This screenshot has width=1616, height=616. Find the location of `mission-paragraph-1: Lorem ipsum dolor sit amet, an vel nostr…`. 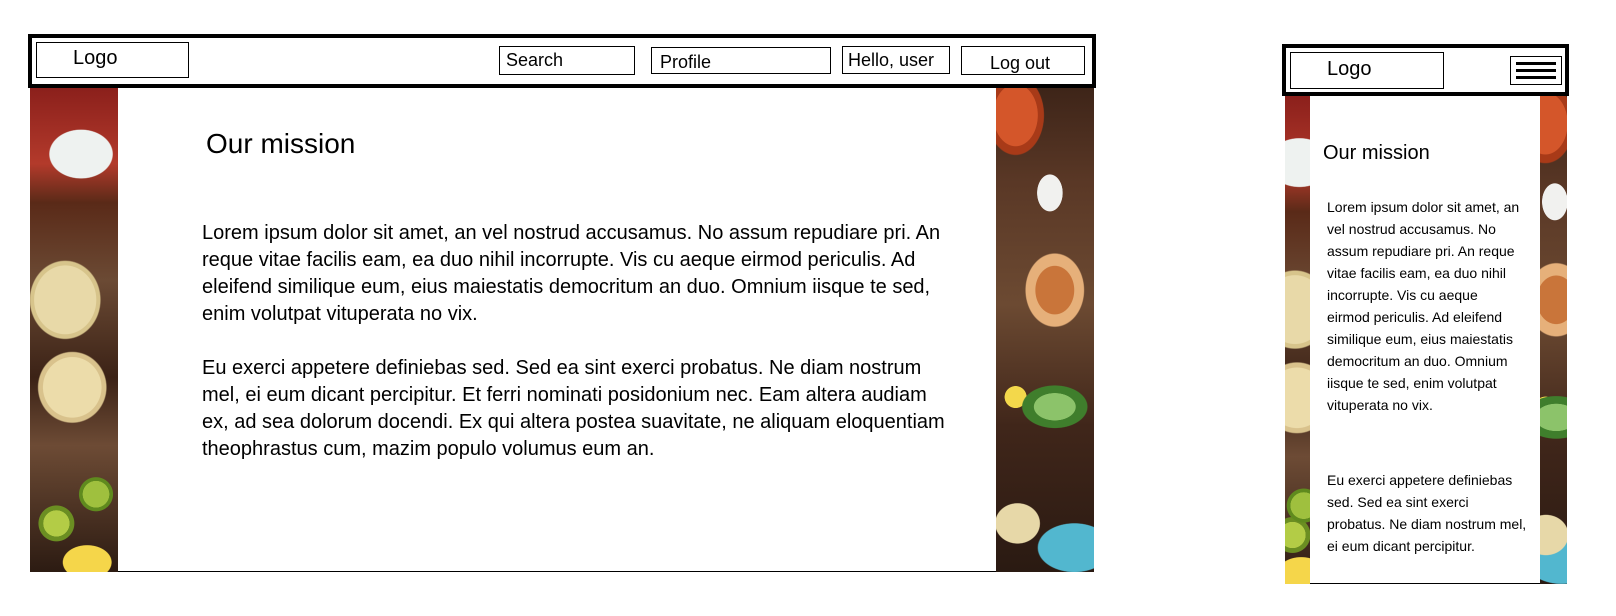

mission-paragraph-1: Lorem ipsum dolor sit amet, an vel nostr… is located at coordinates (571, 273).